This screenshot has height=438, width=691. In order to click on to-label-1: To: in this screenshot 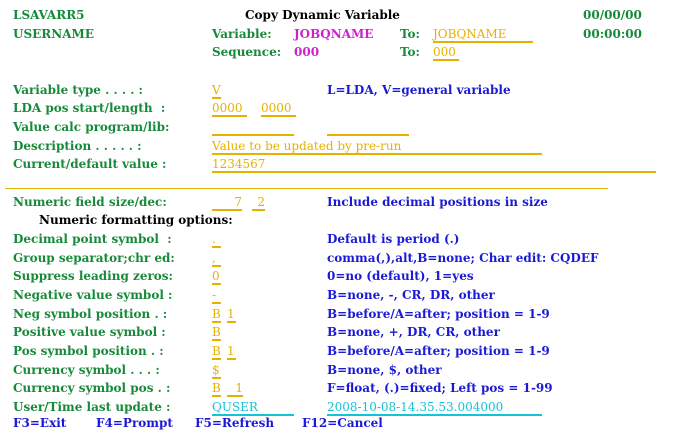, I will do `click(410, 34)`.